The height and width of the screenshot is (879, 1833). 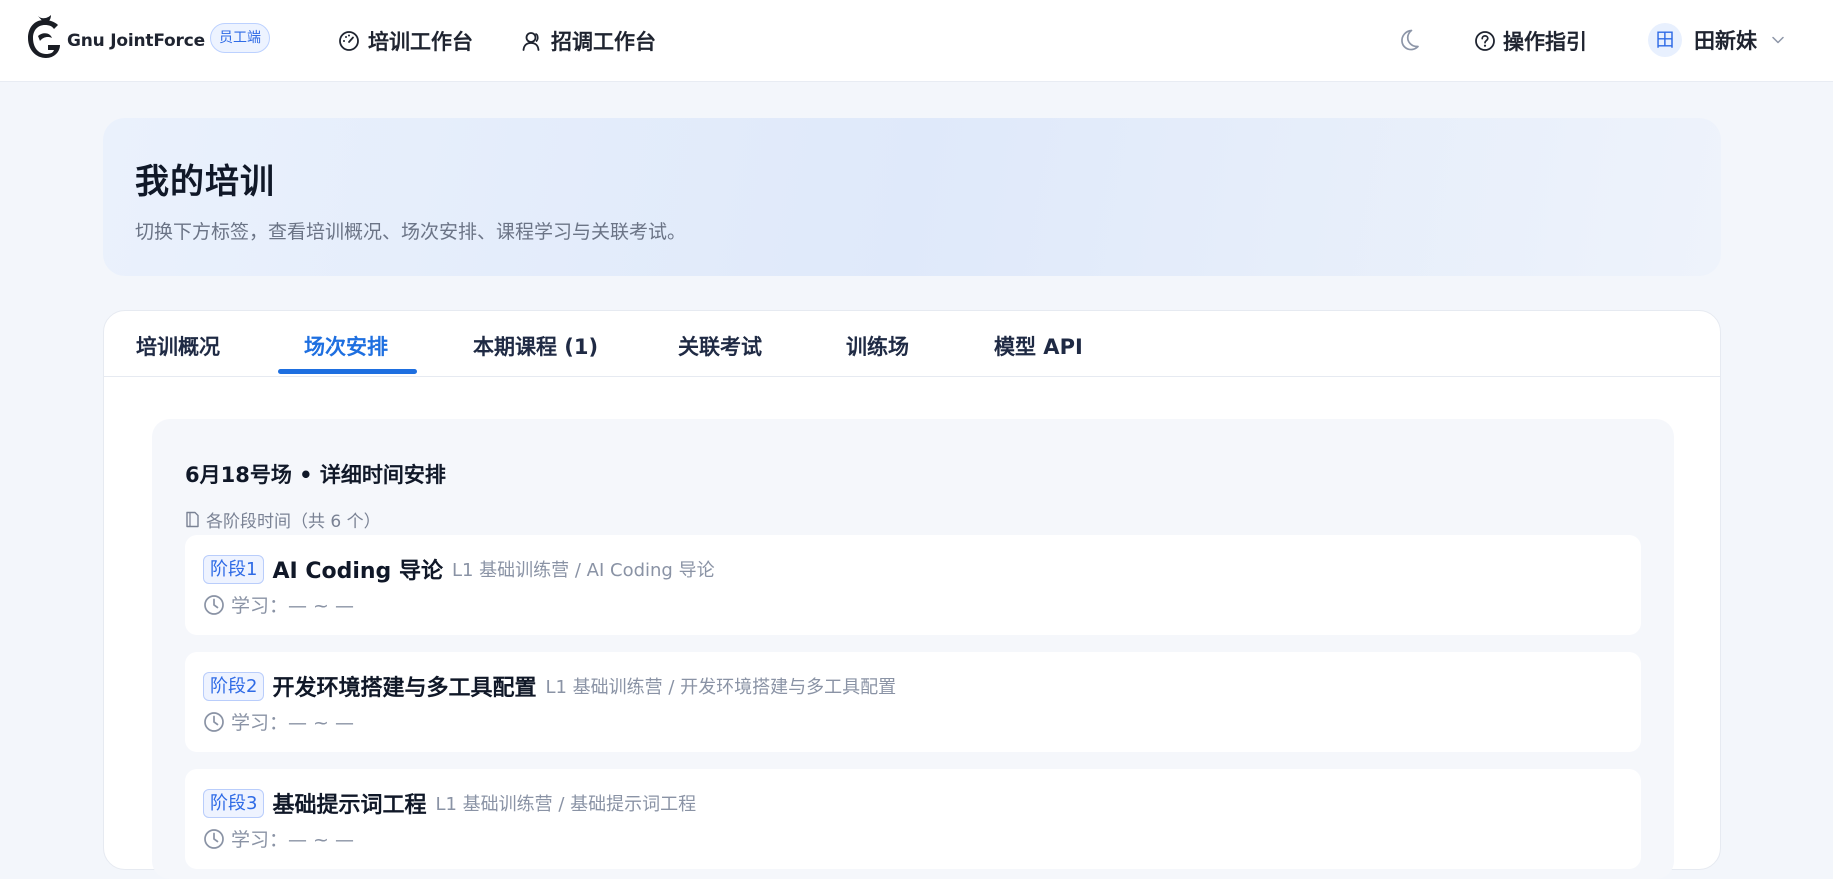 I want to click on stage-badge: 阶段2, so click(x=234, y=686).